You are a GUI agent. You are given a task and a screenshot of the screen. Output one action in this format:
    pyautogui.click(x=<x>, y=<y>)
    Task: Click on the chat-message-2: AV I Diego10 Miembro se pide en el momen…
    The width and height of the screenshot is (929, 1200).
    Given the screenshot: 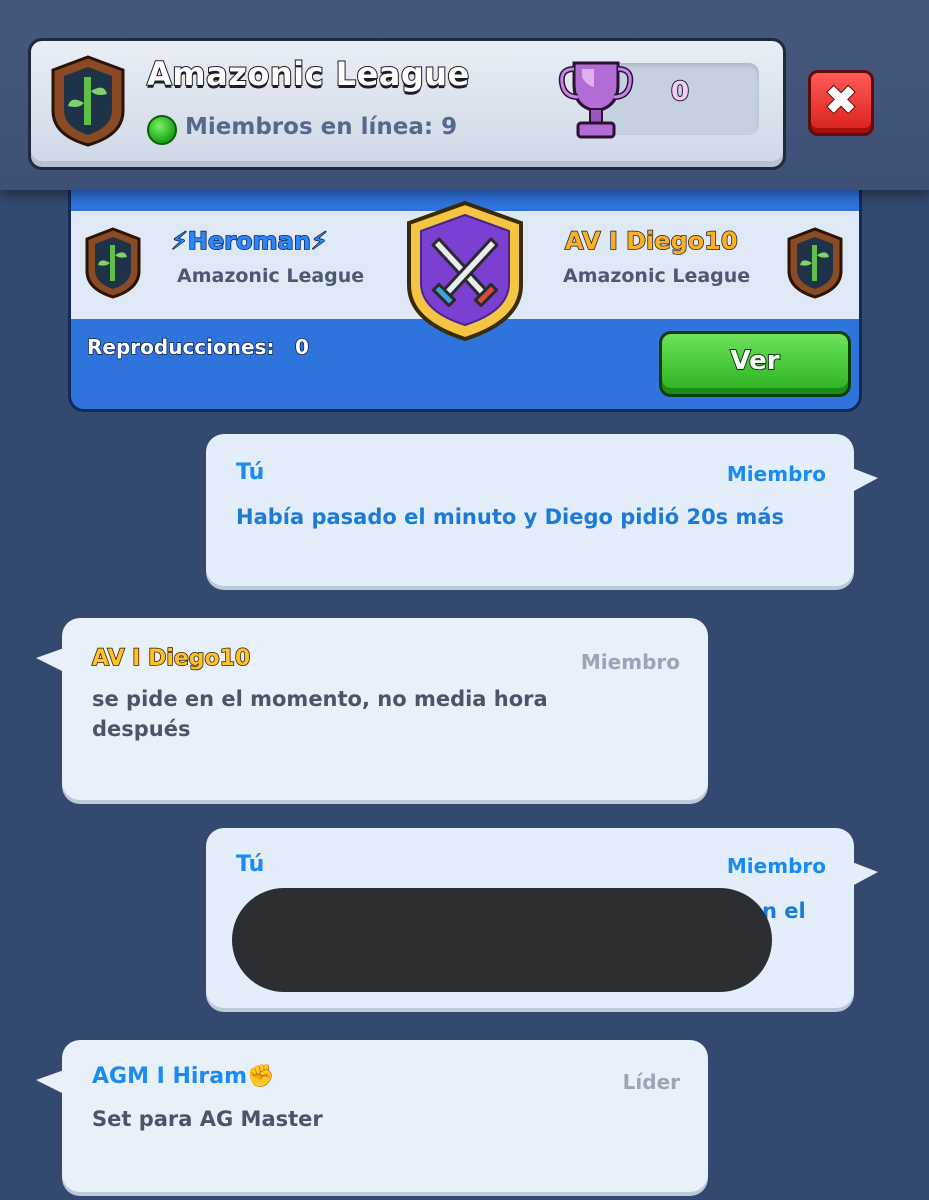 What is the action you would take?
    pyautogui.click(x=372, y=709)
    